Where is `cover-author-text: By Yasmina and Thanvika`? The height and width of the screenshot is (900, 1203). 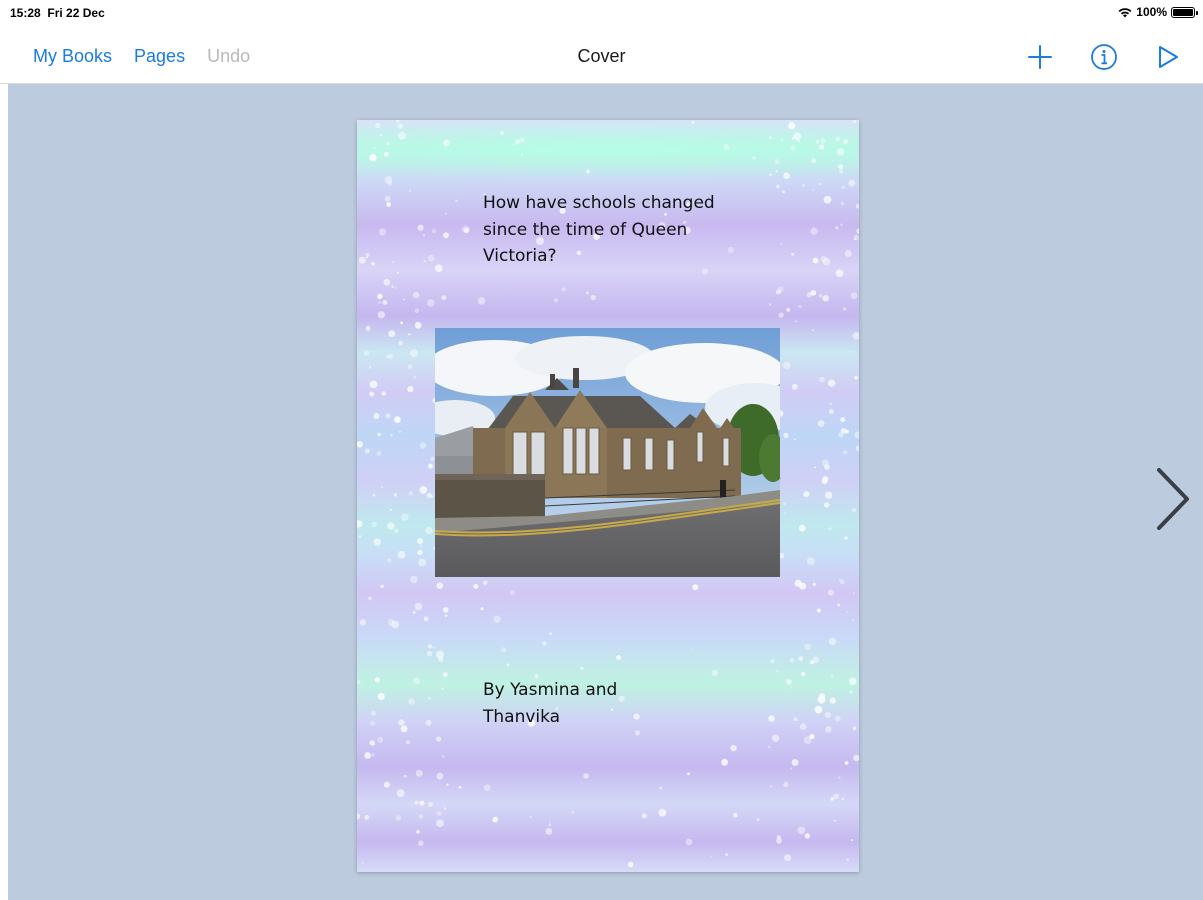
cover-author-text: By Yasmina and Thanvika is located at coordinates (583, 703).